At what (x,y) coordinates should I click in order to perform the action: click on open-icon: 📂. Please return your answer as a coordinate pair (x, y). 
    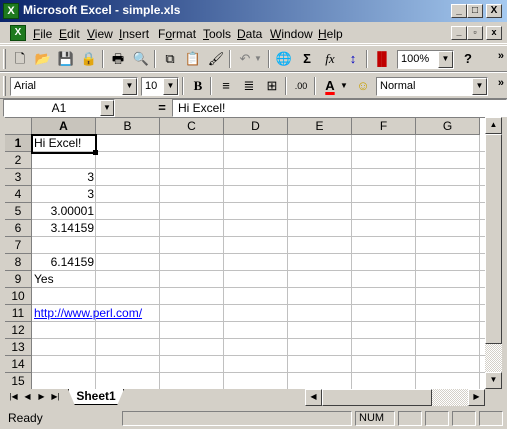
    Looking at the image, I should click on (43, 59).